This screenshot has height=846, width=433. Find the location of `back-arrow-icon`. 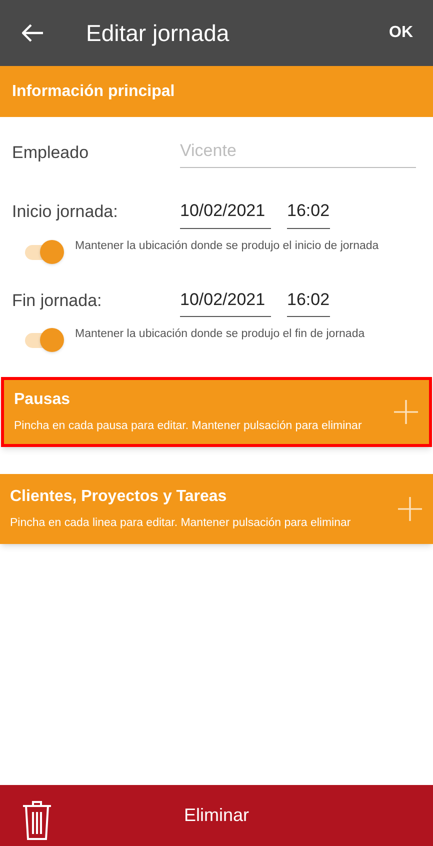

back-arrow-icon is located at coordinates (33, 33).